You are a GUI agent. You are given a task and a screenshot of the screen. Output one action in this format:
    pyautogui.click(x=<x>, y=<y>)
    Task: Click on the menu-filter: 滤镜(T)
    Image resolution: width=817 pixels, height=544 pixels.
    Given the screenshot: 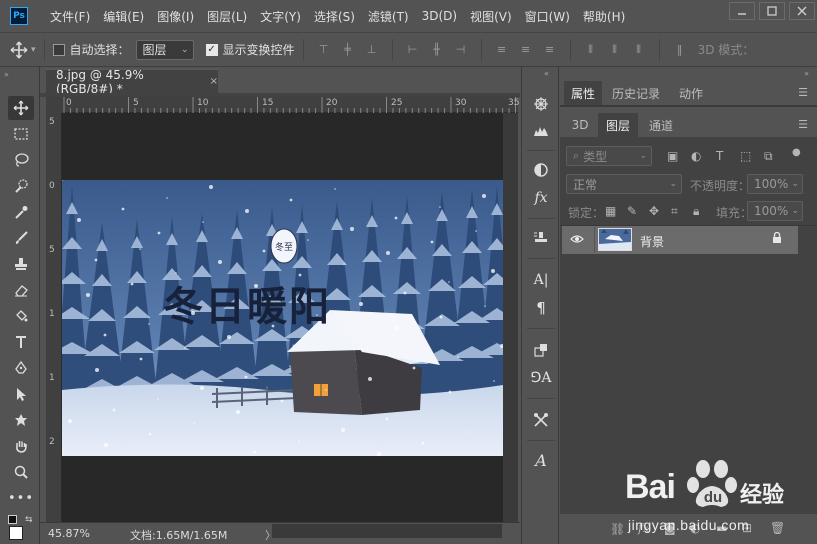 What is the action you would take?
    pyautogui.click(x=388, y=16)
    